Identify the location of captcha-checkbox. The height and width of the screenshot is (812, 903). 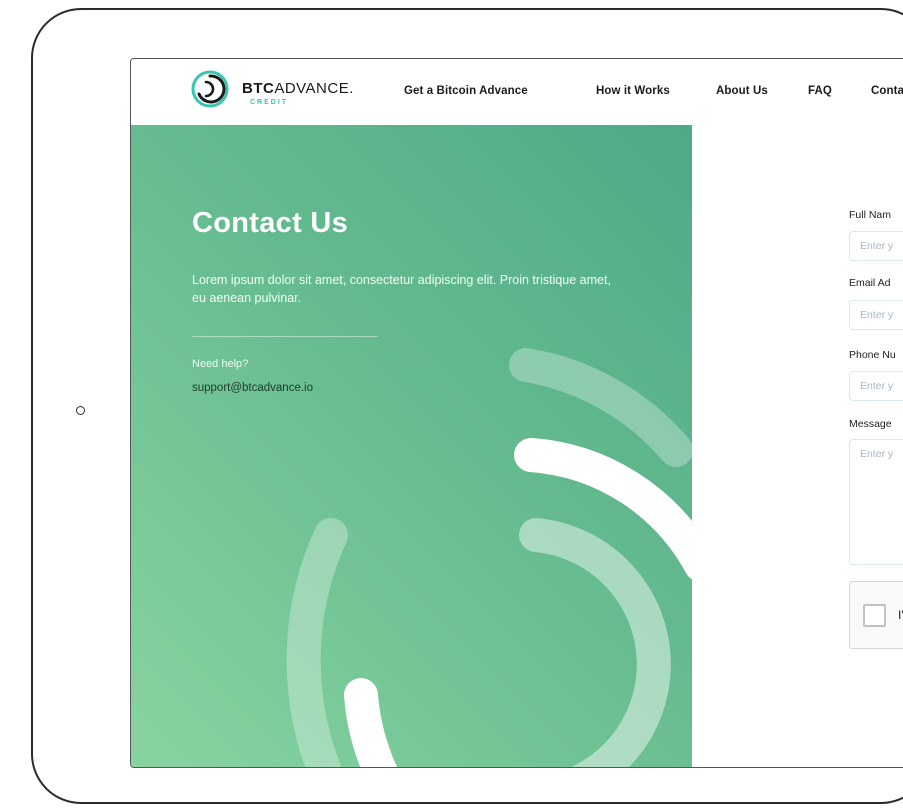
(874, 615).